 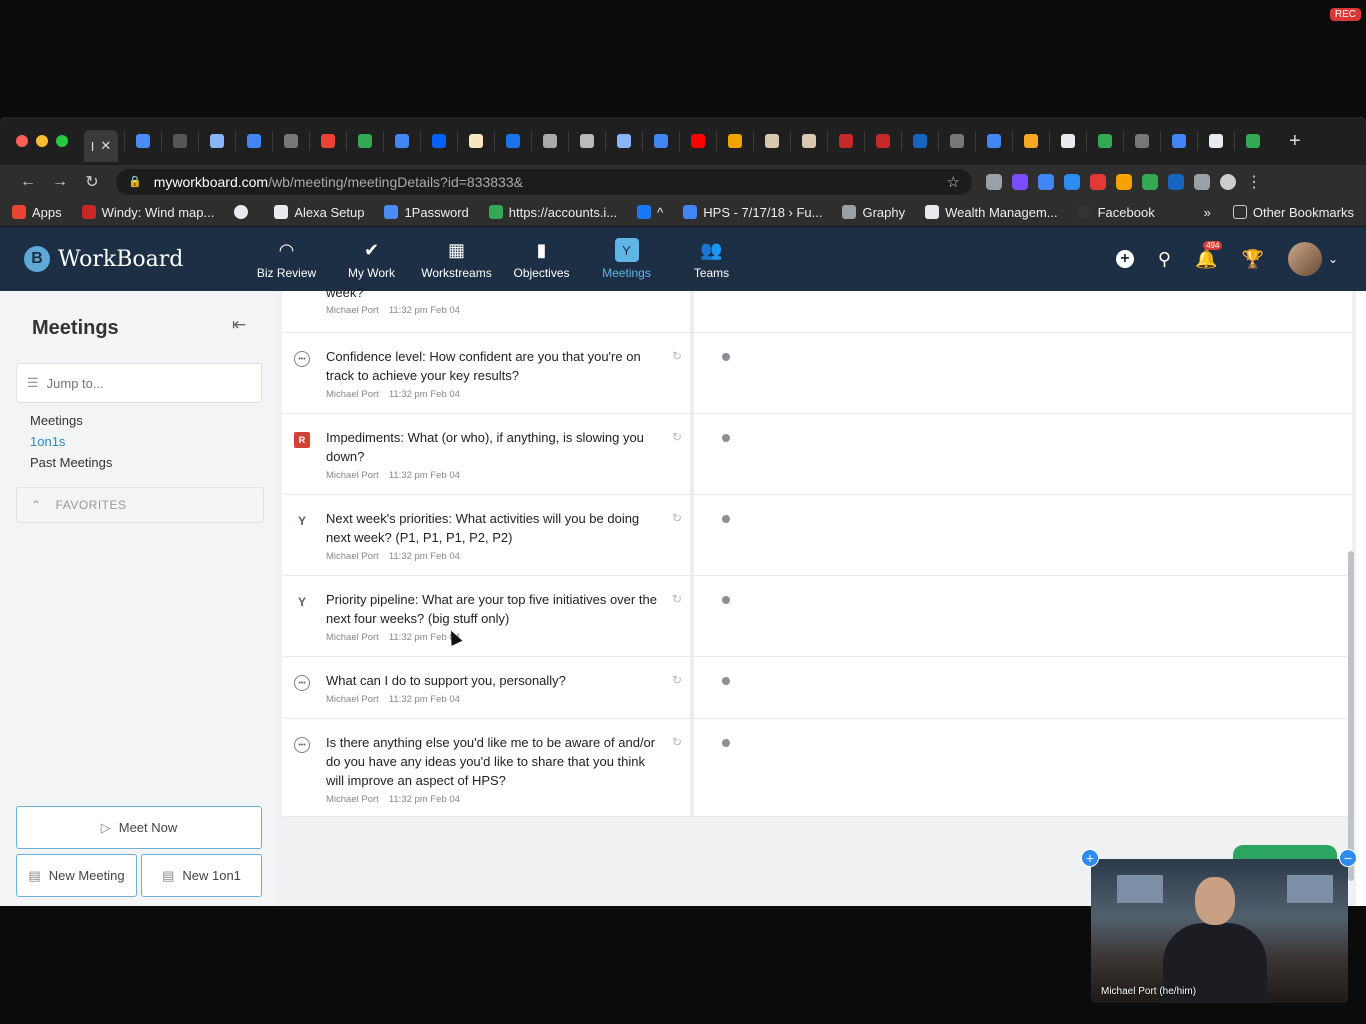 I want to click on nav-workstreams: ▦ Workstreams, so click(x=456, y=259).